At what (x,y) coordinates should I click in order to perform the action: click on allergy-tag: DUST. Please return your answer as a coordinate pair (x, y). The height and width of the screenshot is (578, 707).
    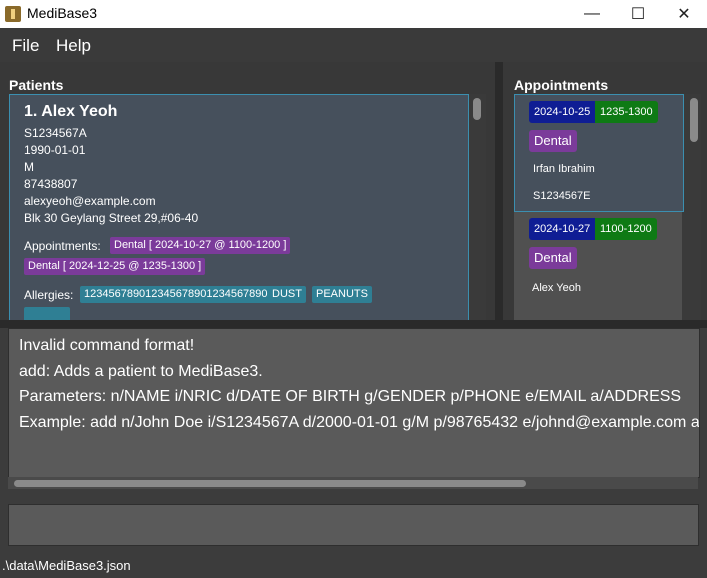
    Looking at the image, I should click on (287, 294).